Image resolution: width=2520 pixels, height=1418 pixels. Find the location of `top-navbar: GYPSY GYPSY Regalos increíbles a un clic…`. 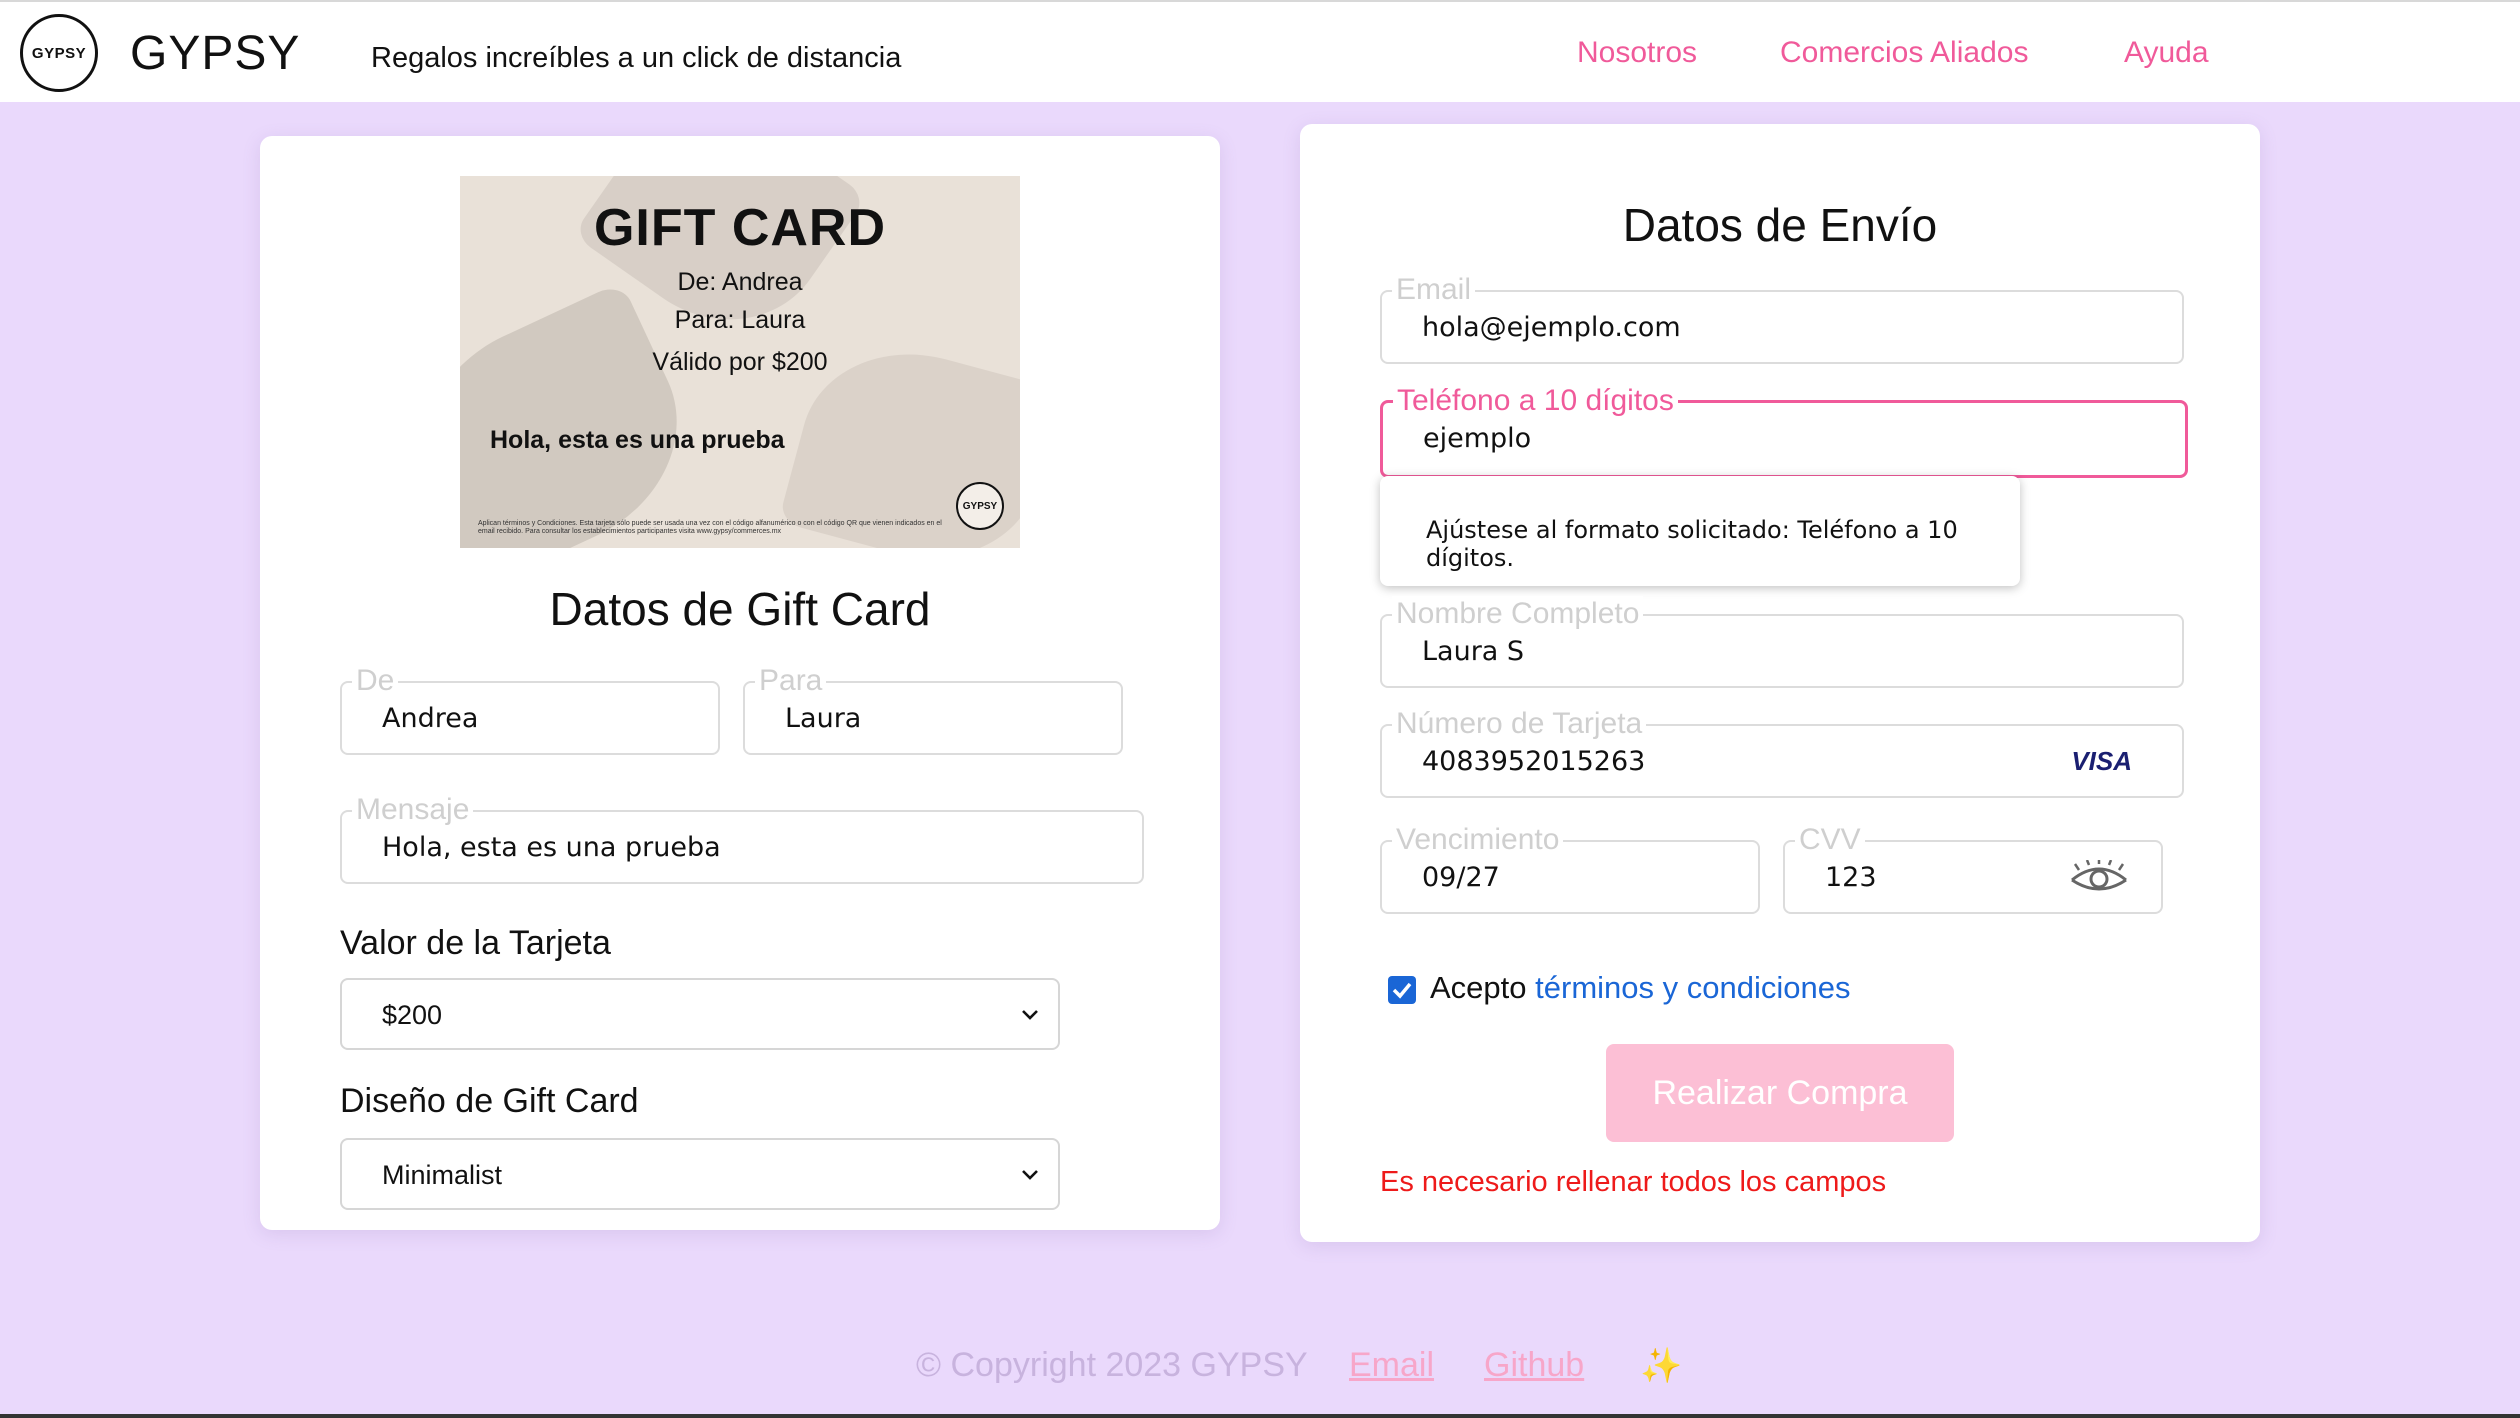

top-navbar: GYPSY GYPSY Regalos increíbles a un clic… is located at coordinates (1260, 51).